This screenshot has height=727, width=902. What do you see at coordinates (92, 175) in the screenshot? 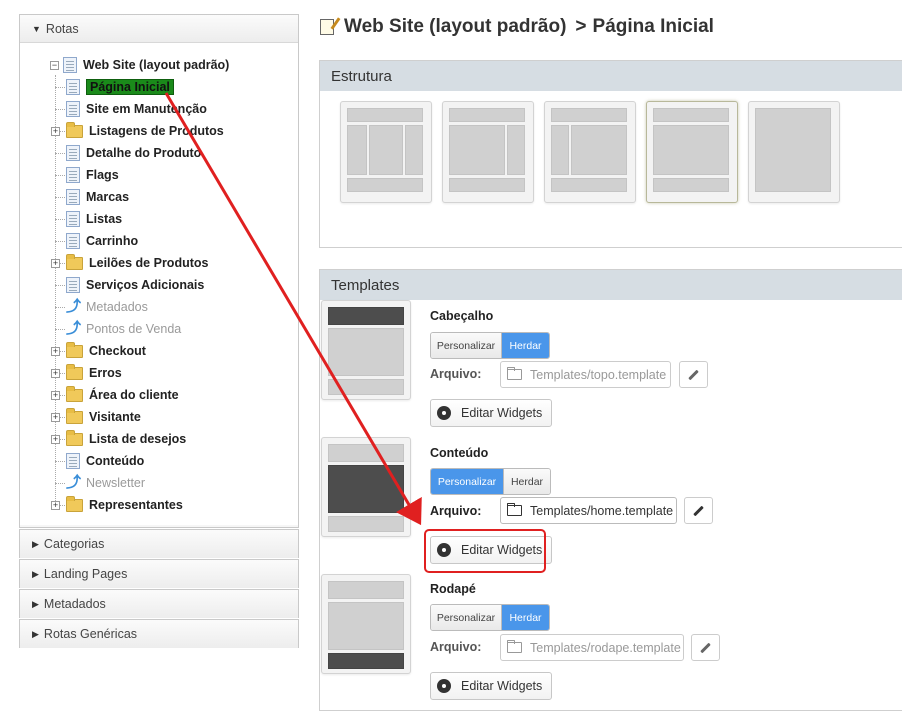
I see `tree-item: Flags` at bounding box center [92, 175].